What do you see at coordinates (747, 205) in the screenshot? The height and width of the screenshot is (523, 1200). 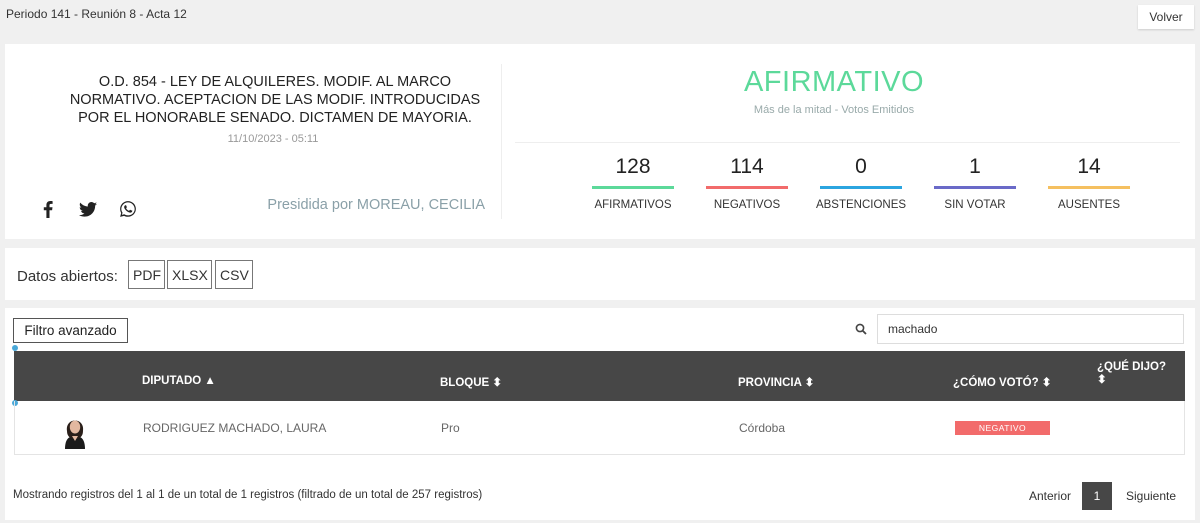 I see `stat-label: NEGATIVOS` at bounding box center [747, 205].